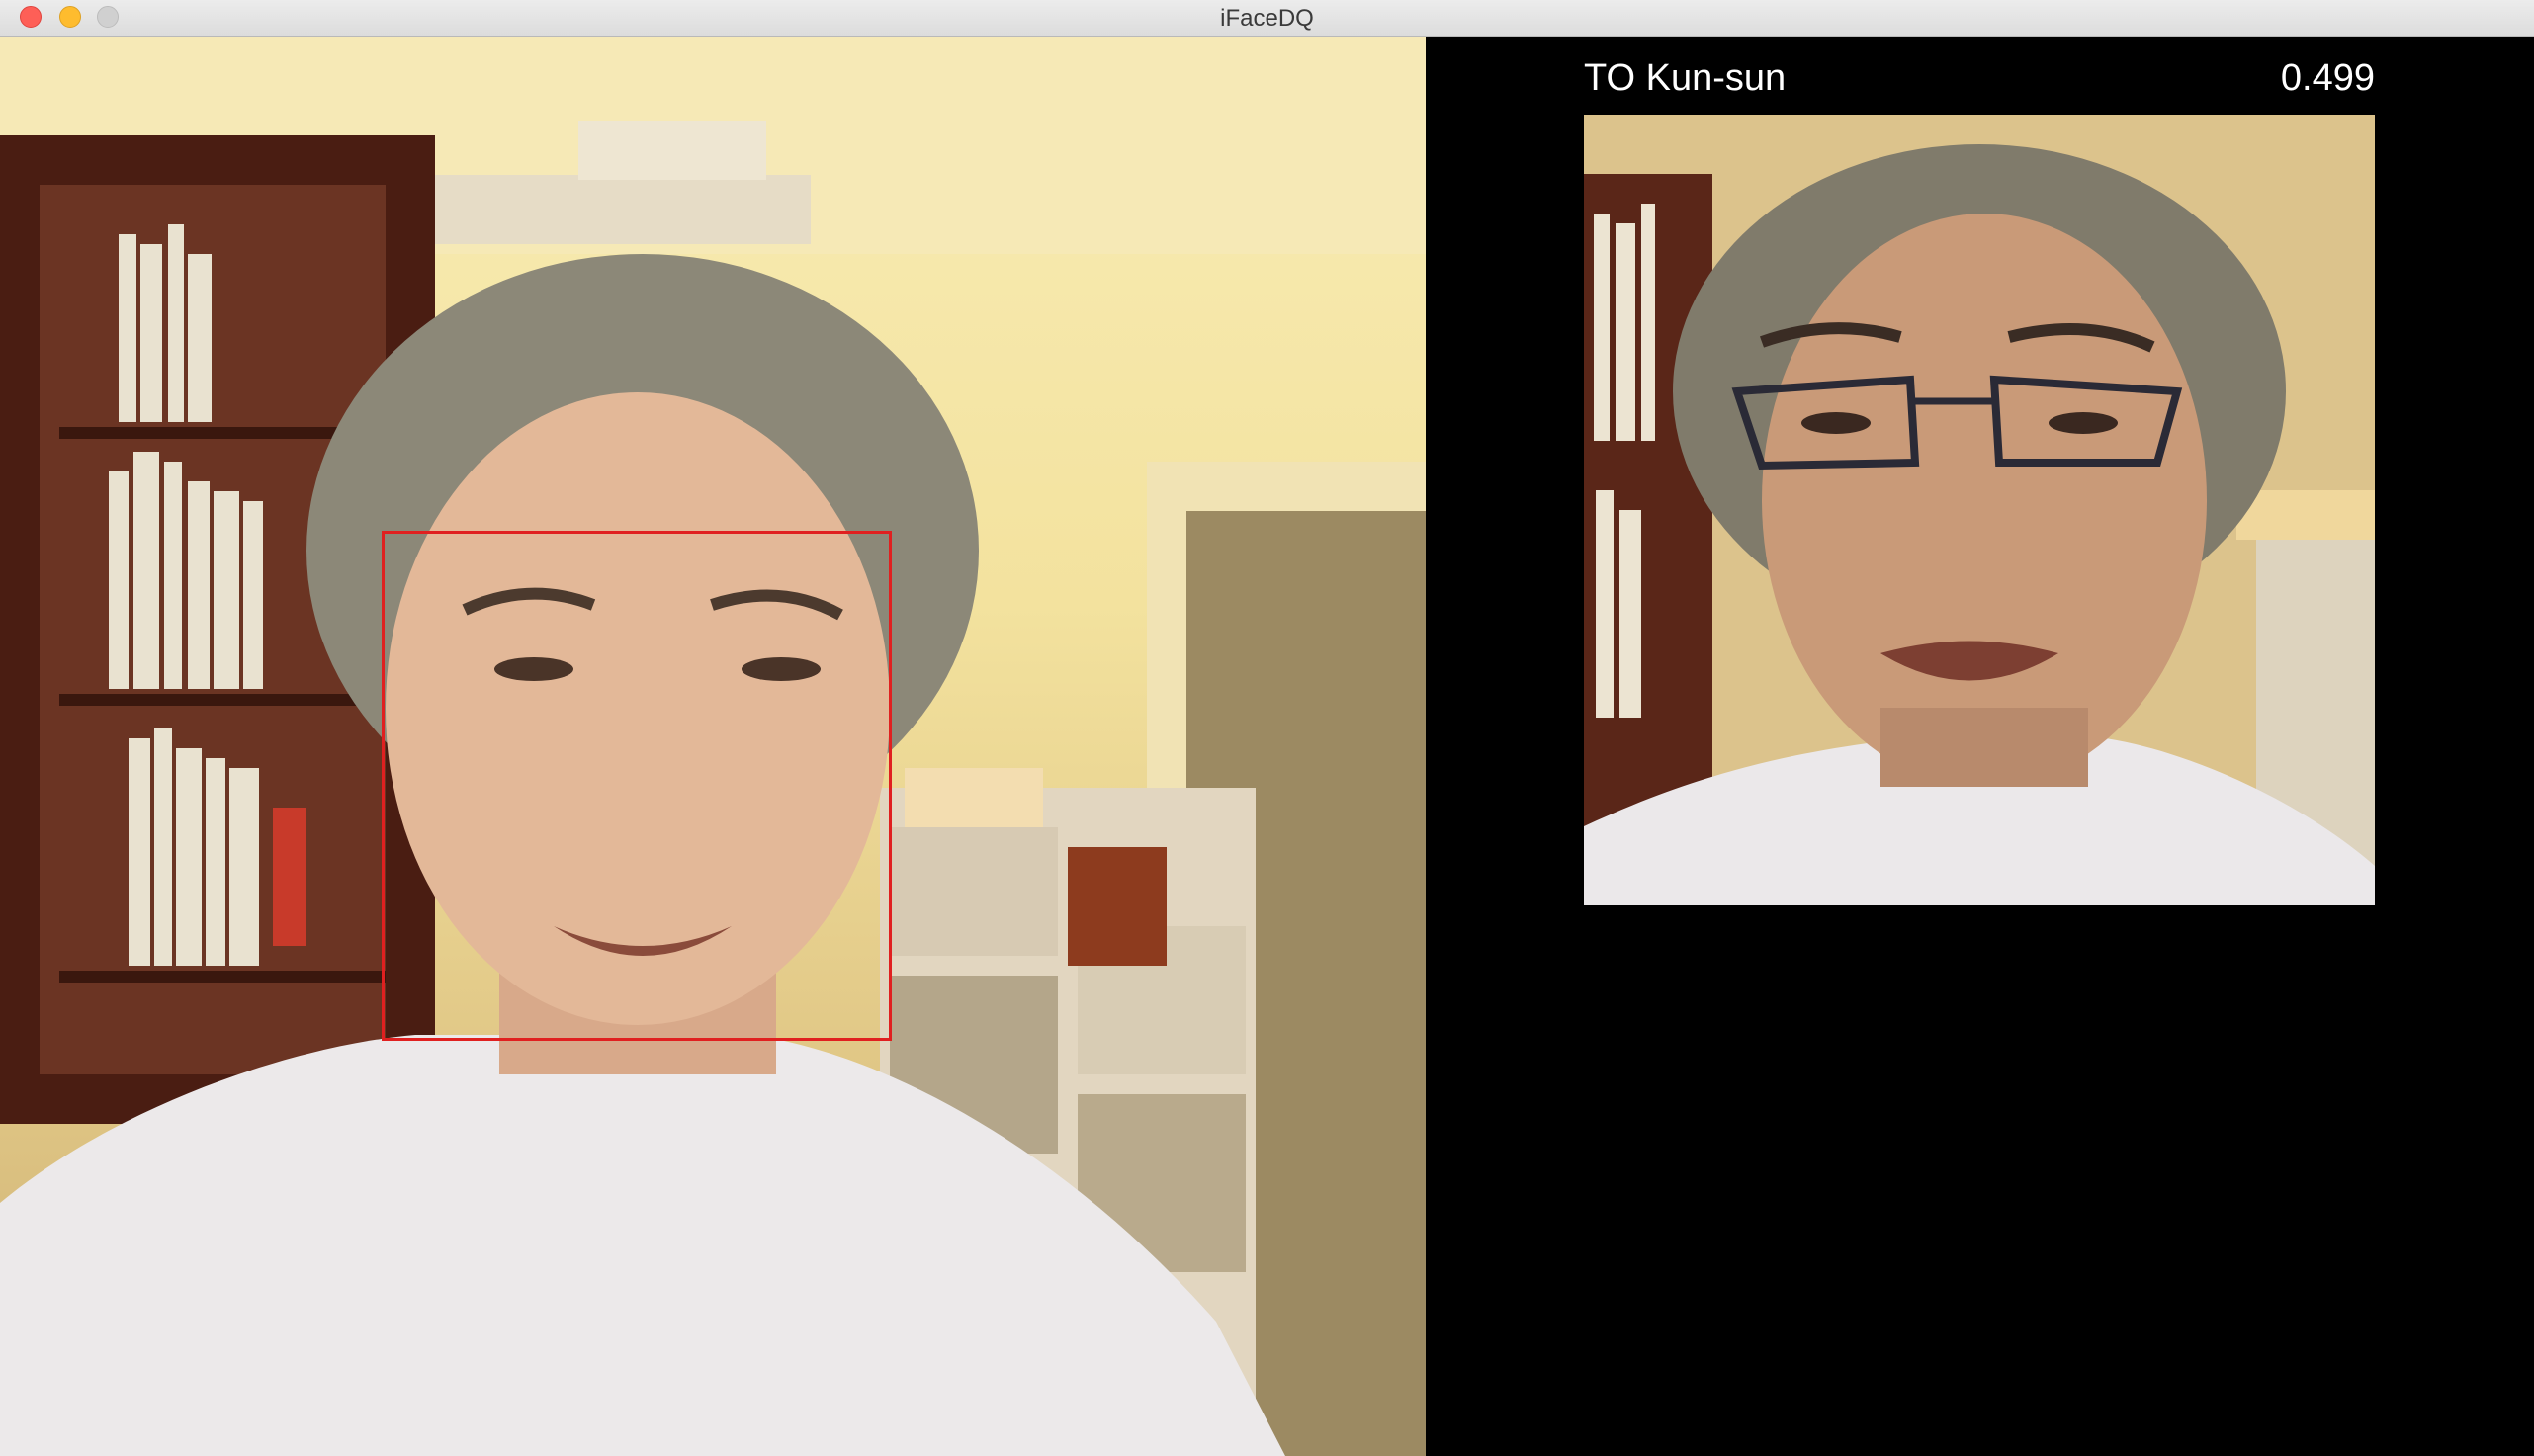 This screenshot has height=1456, width=2534. What do you see at coordinates (2327, 78) in the screenshot?
I see `match-confidence-score: 0.499` at bounding box center [2327, 78].